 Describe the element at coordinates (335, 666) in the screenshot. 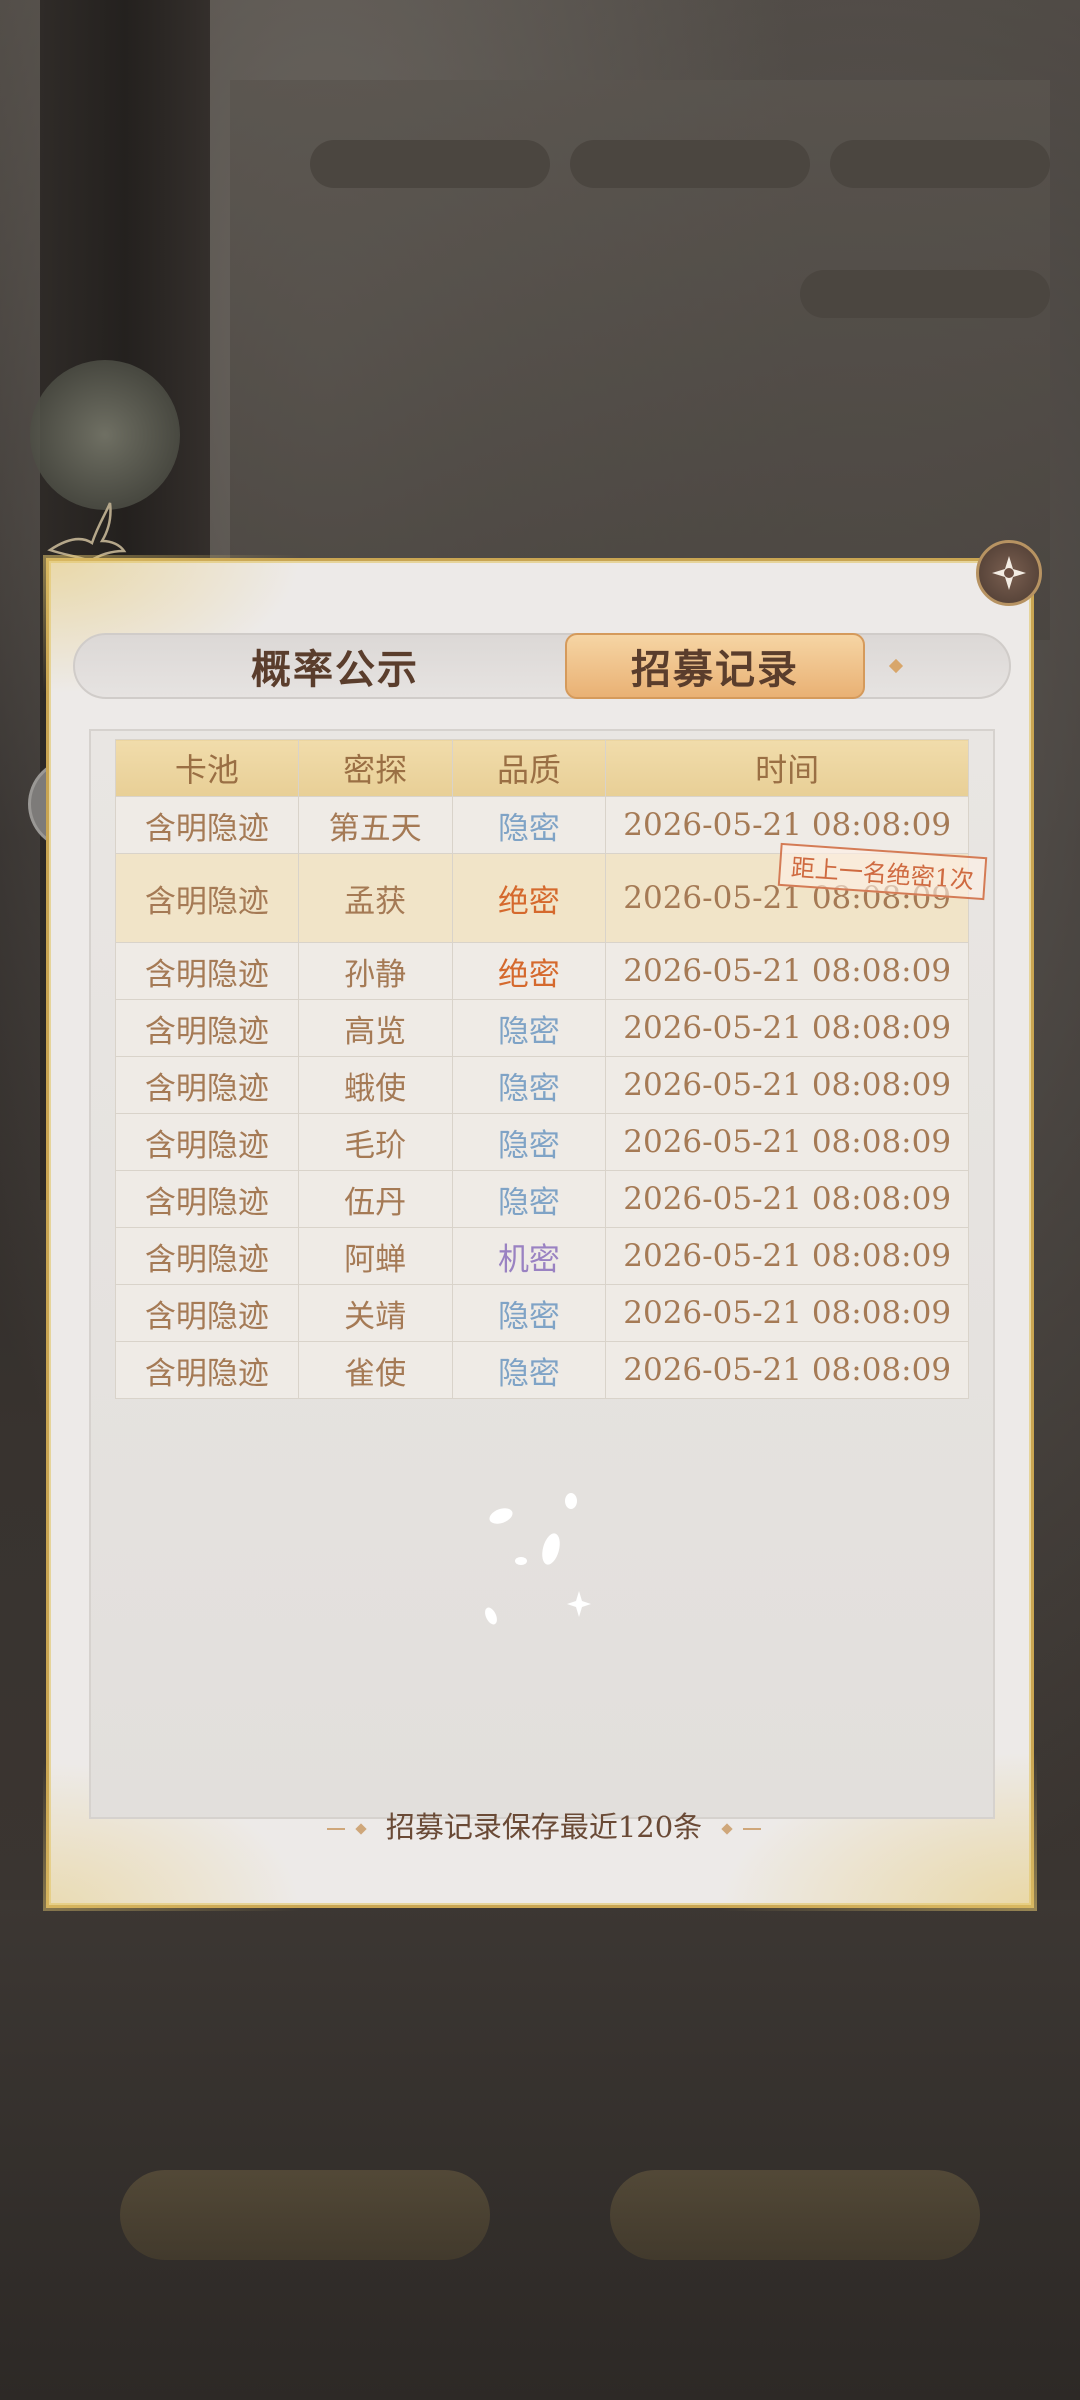

I see `tab-probability: 概率公示` at that location.